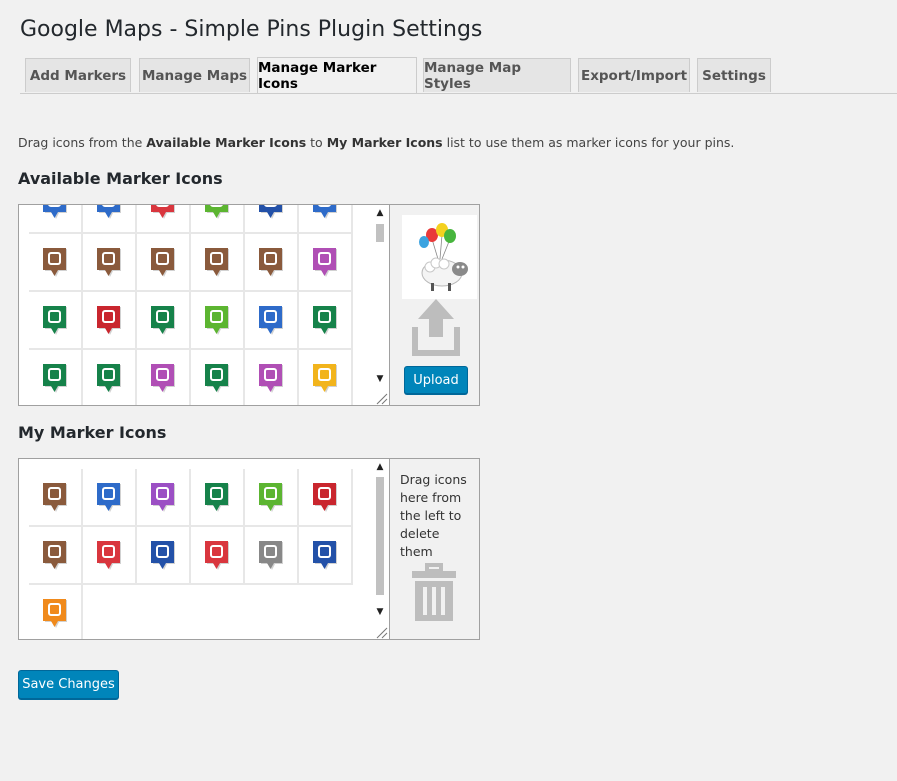 The image size is (897, 781). I want to click on weathervane-icon, so click(55, 378).